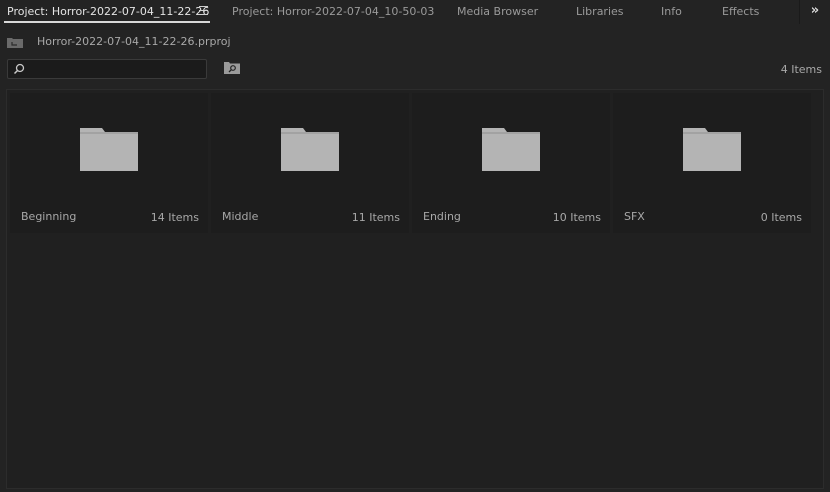 This screenshot has height=492, width=830. I want to click on bin-tile-beginning: Beginning 14 Items, so click(109, 163).